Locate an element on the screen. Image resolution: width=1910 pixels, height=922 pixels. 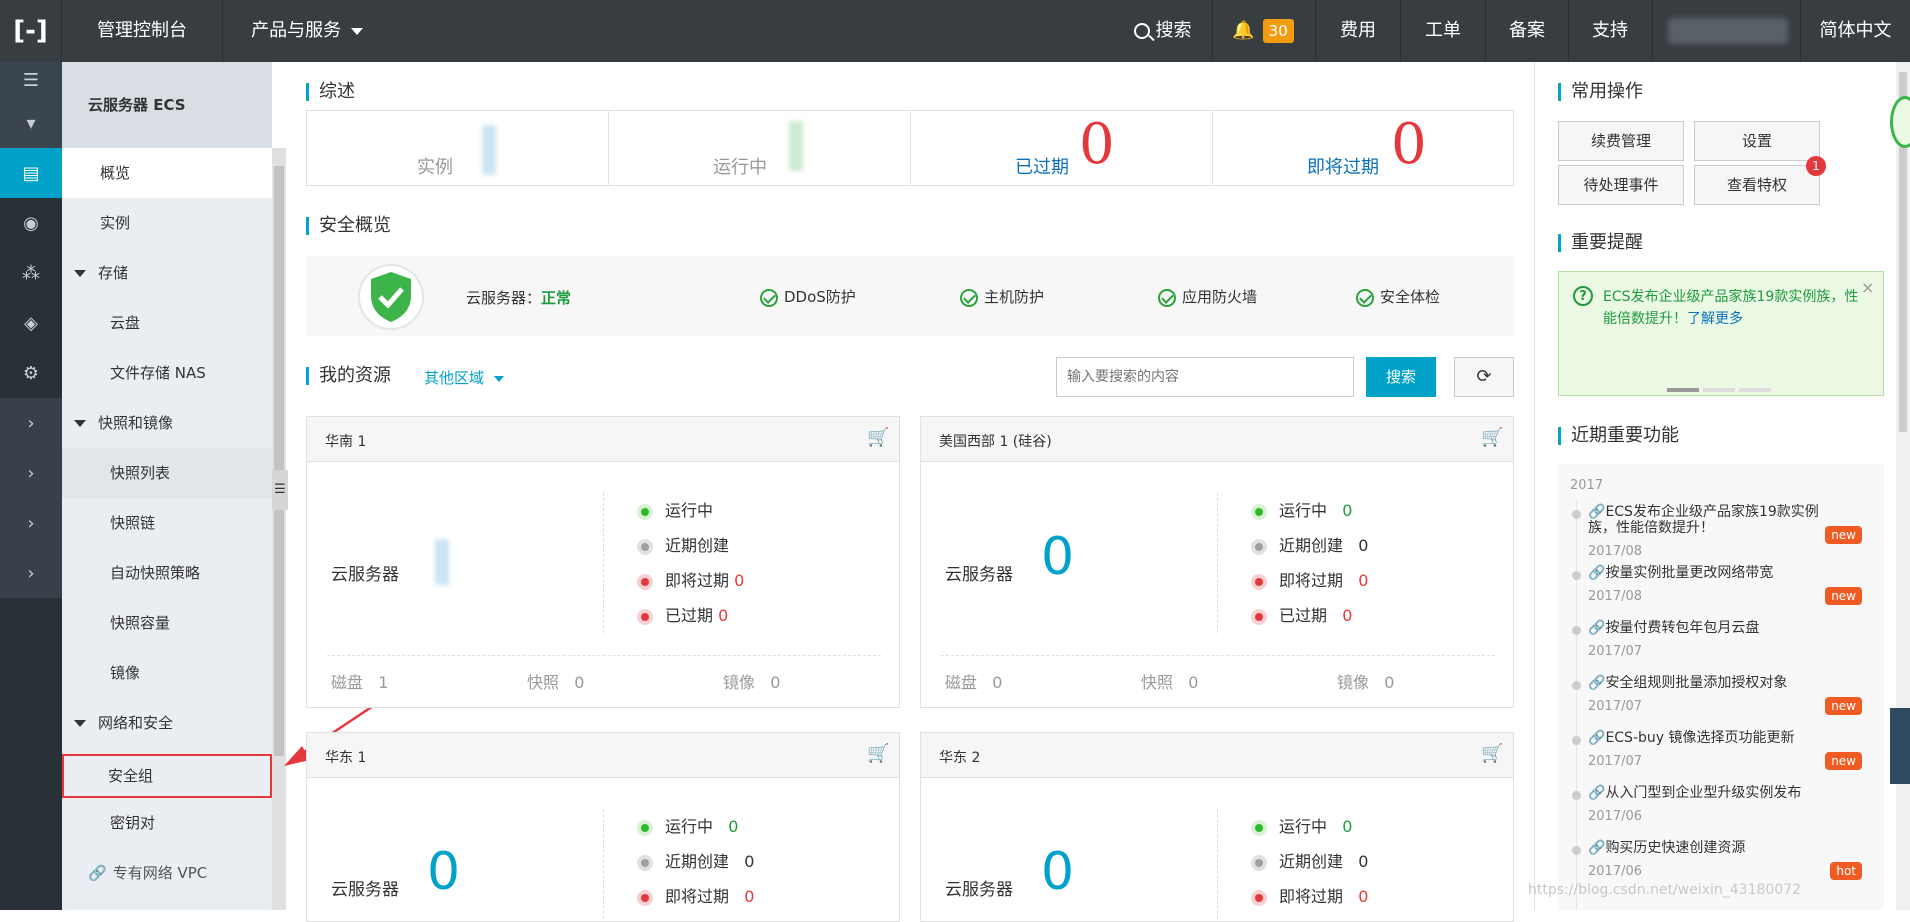
menu-group-storage: 存储 is located at coordinates (167, 273).